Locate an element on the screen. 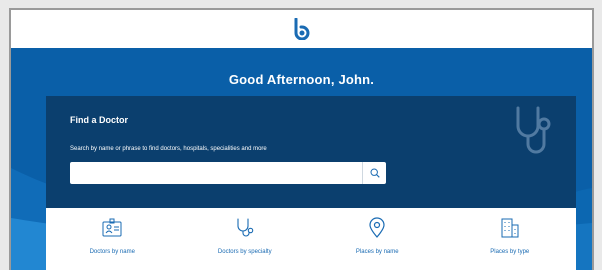  search-input is located at coordinates (216, 173).